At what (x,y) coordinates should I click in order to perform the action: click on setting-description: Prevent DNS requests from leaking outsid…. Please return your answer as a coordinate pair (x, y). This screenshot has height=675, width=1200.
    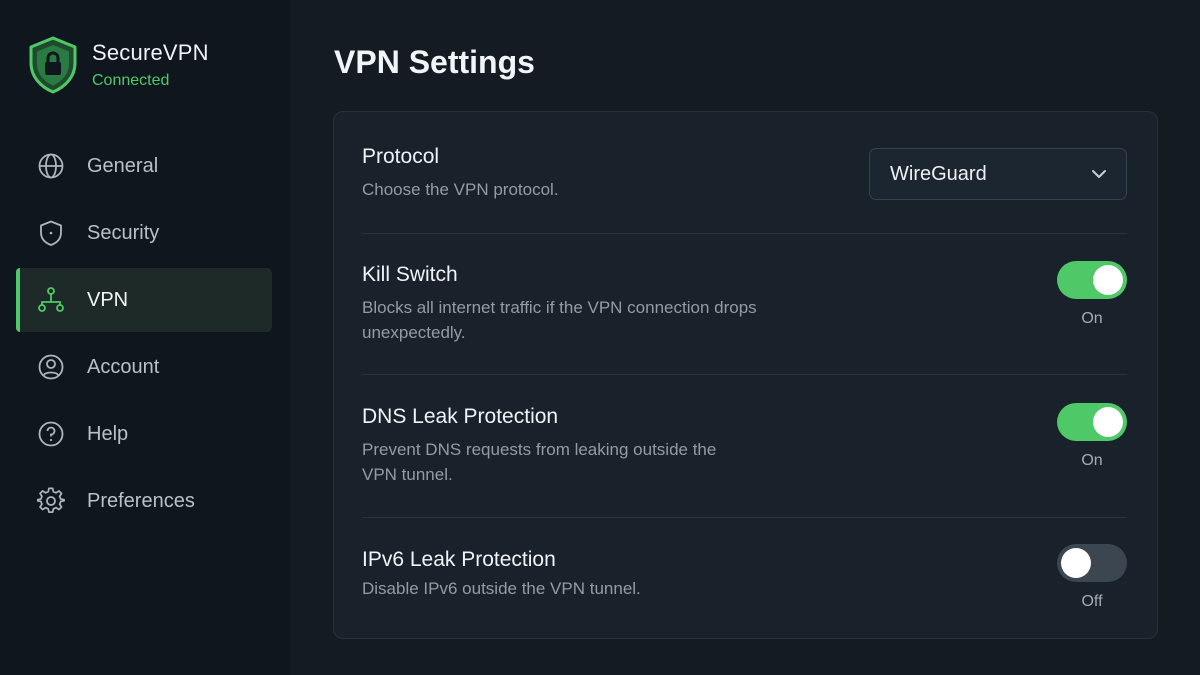
    Looking at the image, I should click on (539, 462).